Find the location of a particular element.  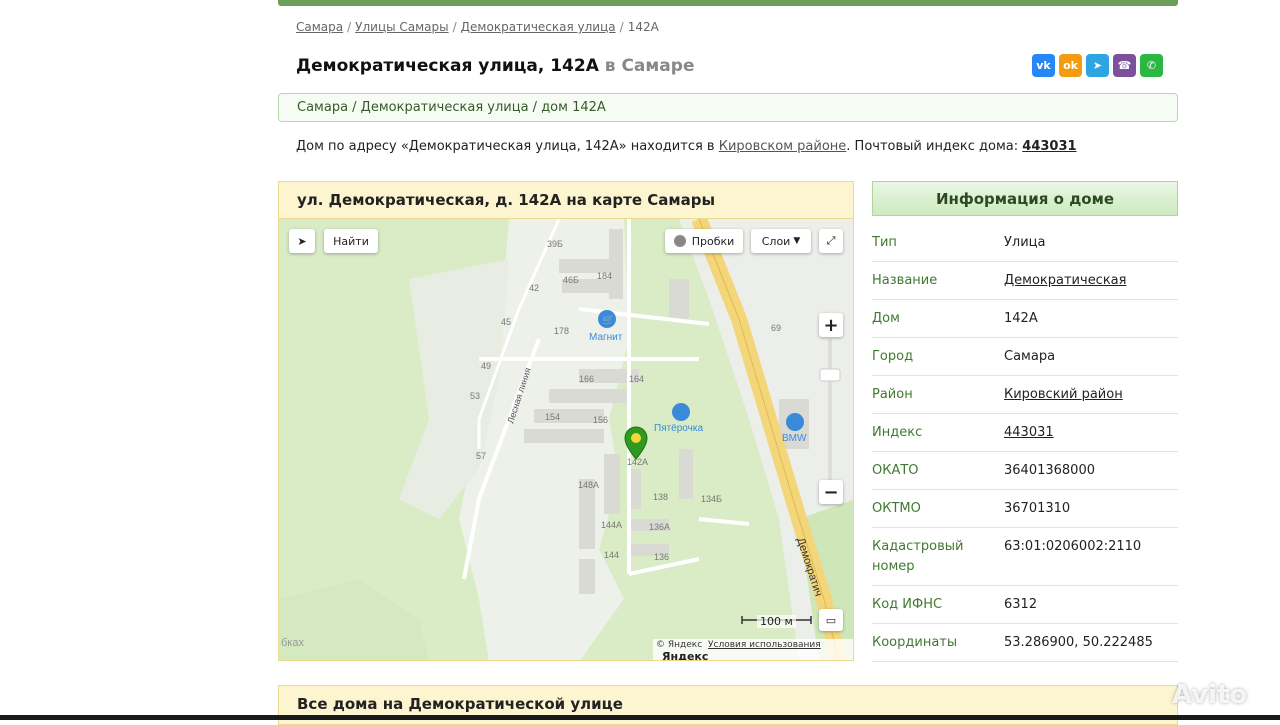

ruler-icon: ▭ is located at coordinates (831, 620).